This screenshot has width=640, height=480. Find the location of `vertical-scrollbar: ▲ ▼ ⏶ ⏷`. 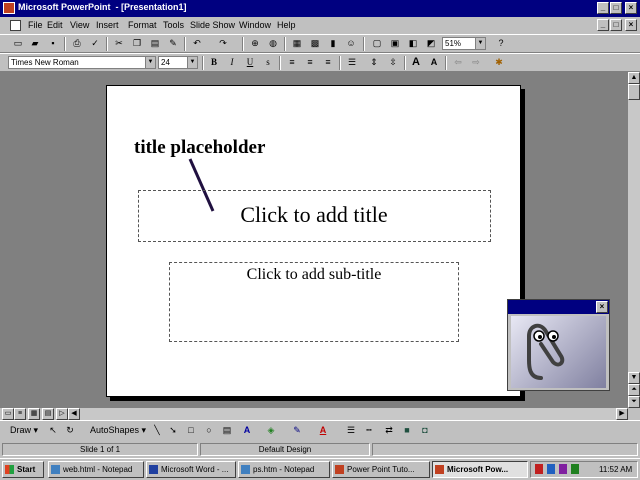

vertical-scrollbar: ▲ ▼ ⏶ ⏷ is located at coordinates (634, 240).